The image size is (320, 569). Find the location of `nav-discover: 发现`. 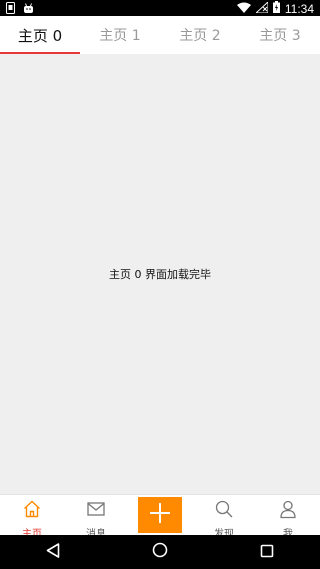

nav-discover: 发现 is located at coordinates (224, 517).